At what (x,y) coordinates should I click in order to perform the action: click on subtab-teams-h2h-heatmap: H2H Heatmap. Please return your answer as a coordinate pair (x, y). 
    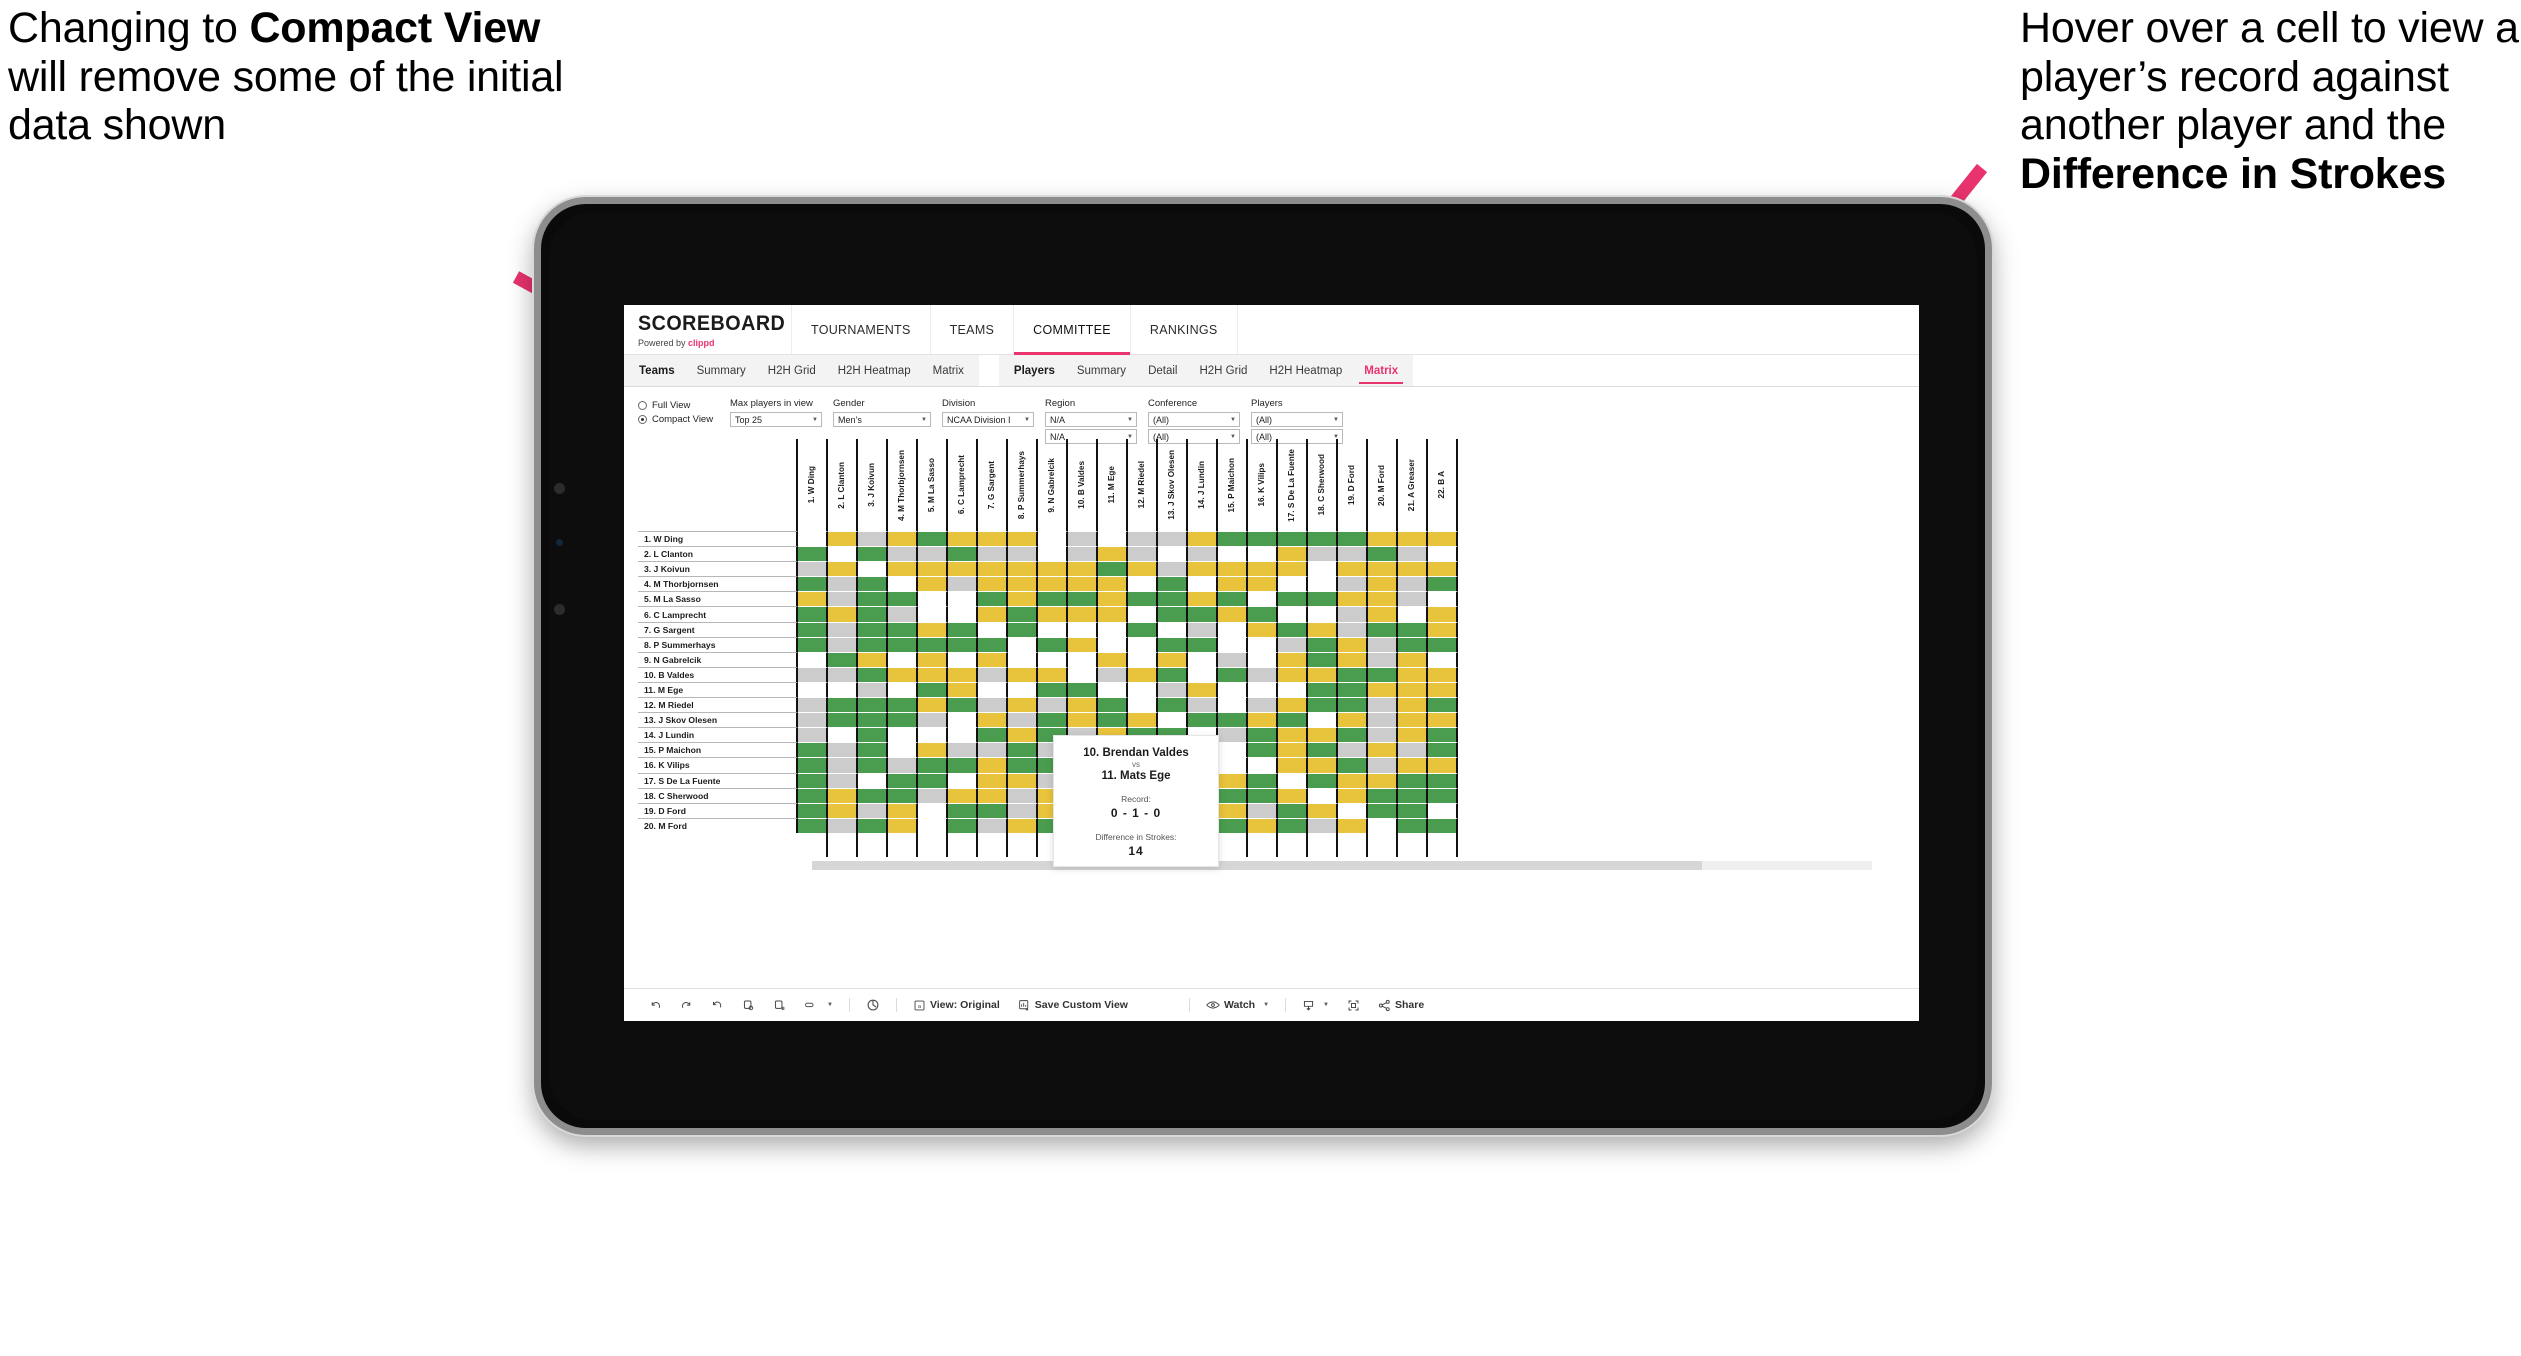
    Looking at the image, I should click on (874, 370).